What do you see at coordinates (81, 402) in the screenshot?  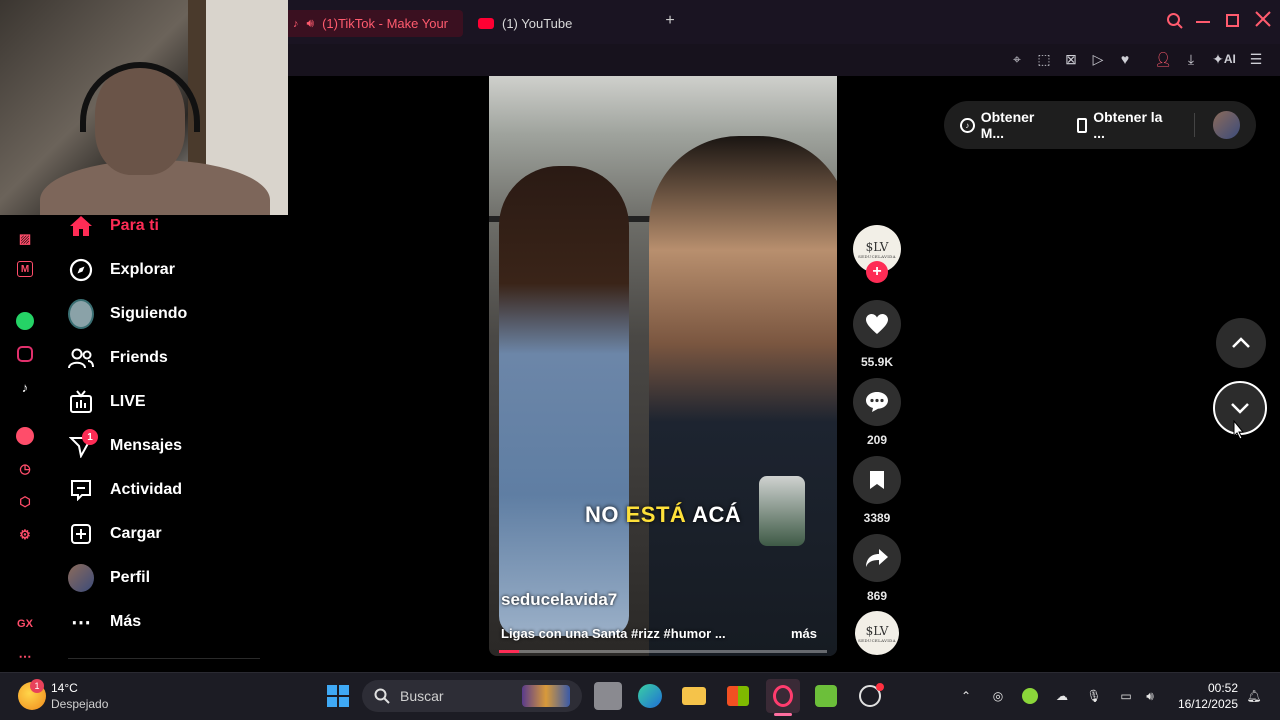 I see `live-tv-icon` at bounding box center [81, 402].